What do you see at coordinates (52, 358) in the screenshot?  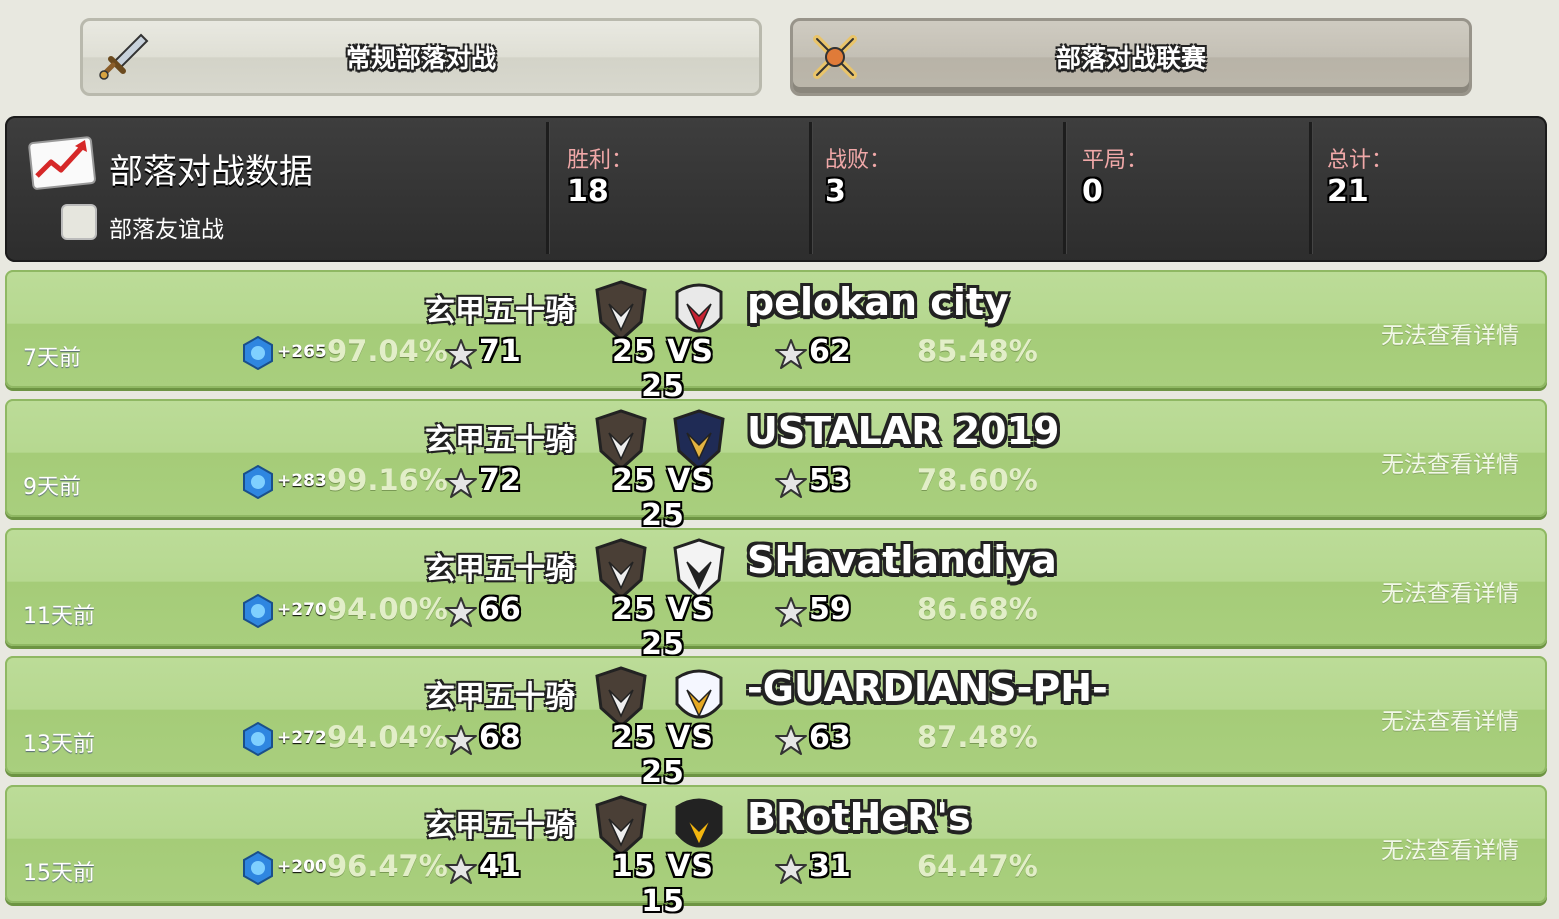 I see `war-time-ago: 7天前` at bounding box center [52, 358].